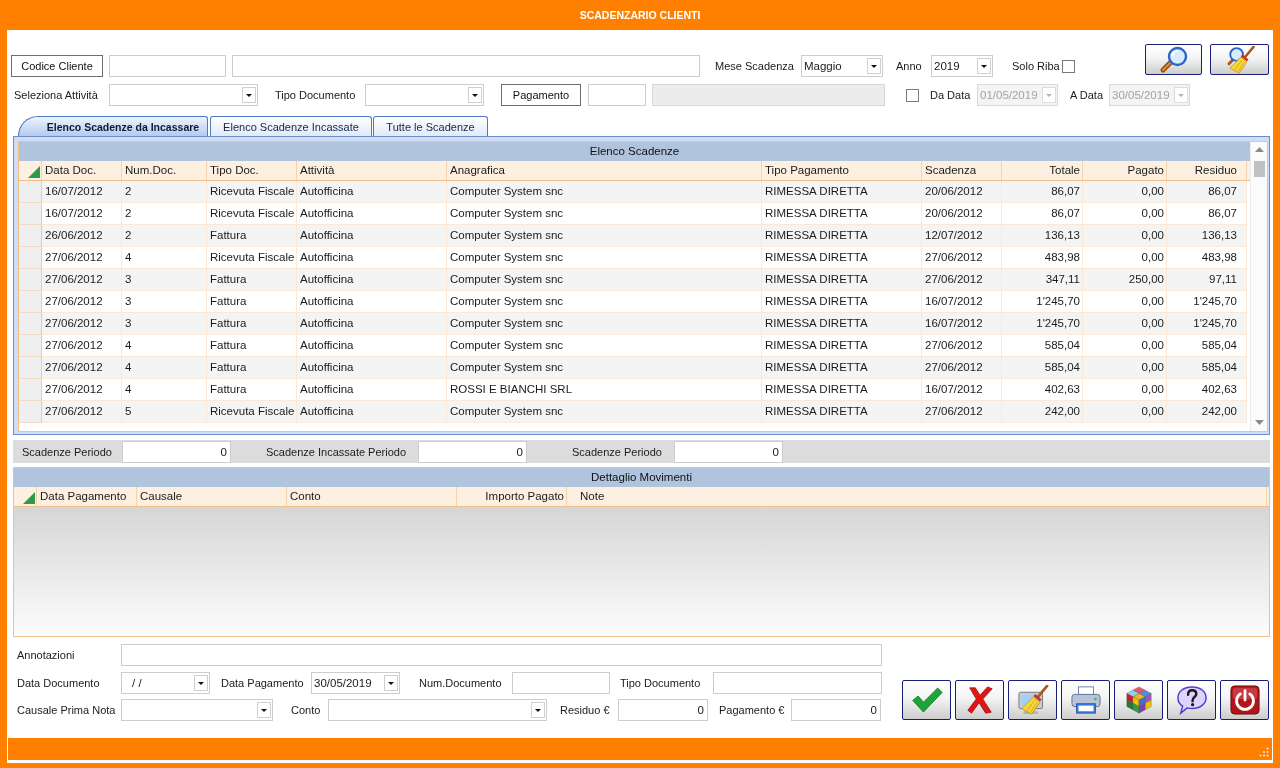 The image size is (1280, 768). Describe the element at coordinates (430, 126) in the screenshot. I see `tab: Tutte le Scadenze` at that location.